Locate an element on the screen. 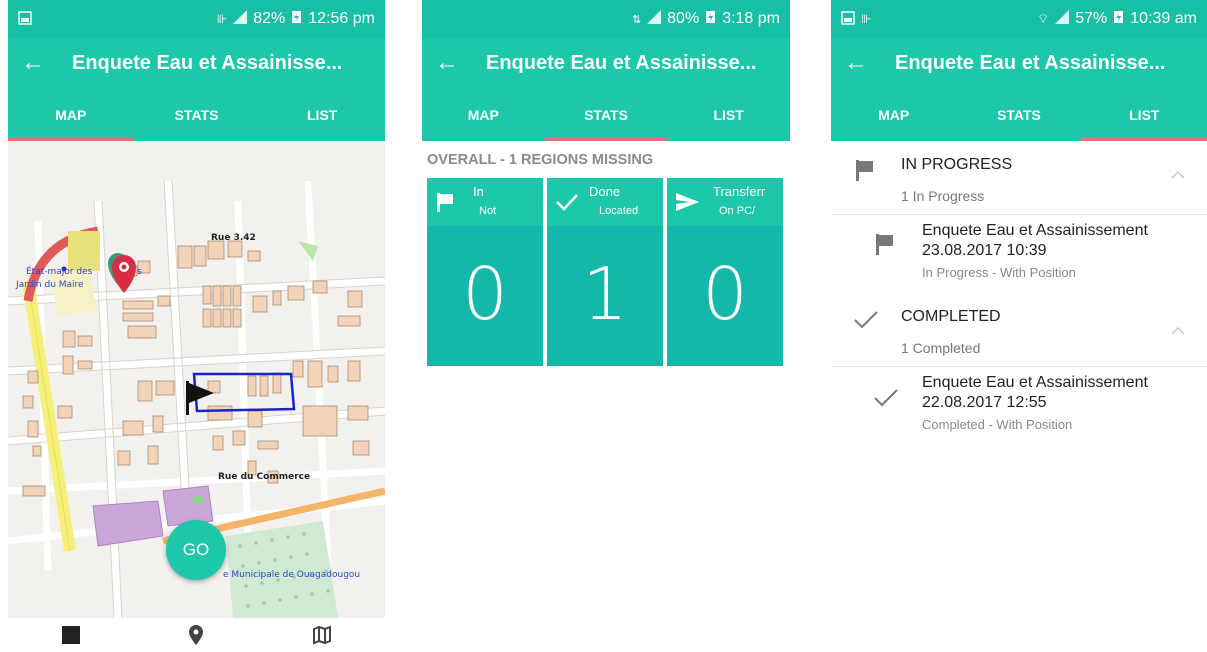 Image resolution: width=1207 pixels, height=652 pixels. map-label-etat-major-tail: s is located at coordinates (139, 272).